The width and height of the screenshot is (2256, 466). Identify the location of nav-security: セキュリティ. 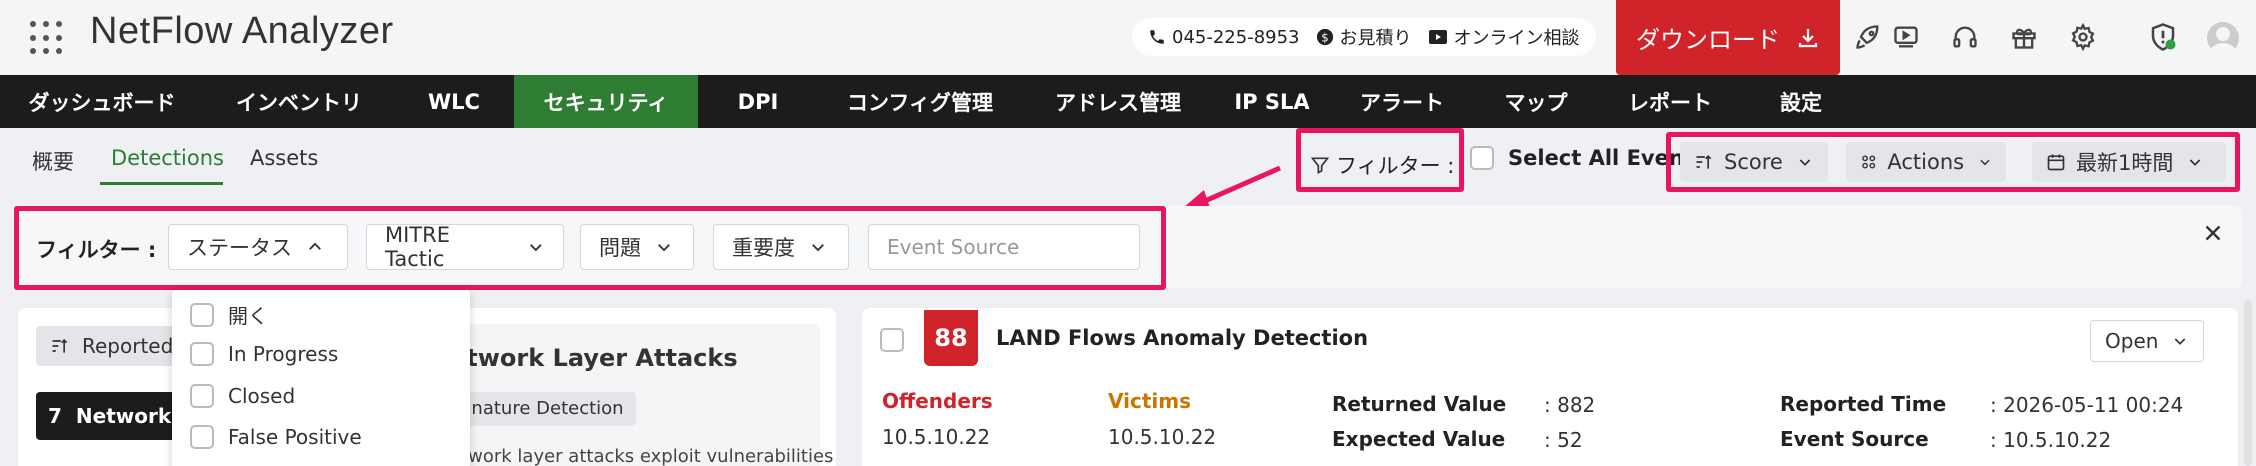
(606, 101).